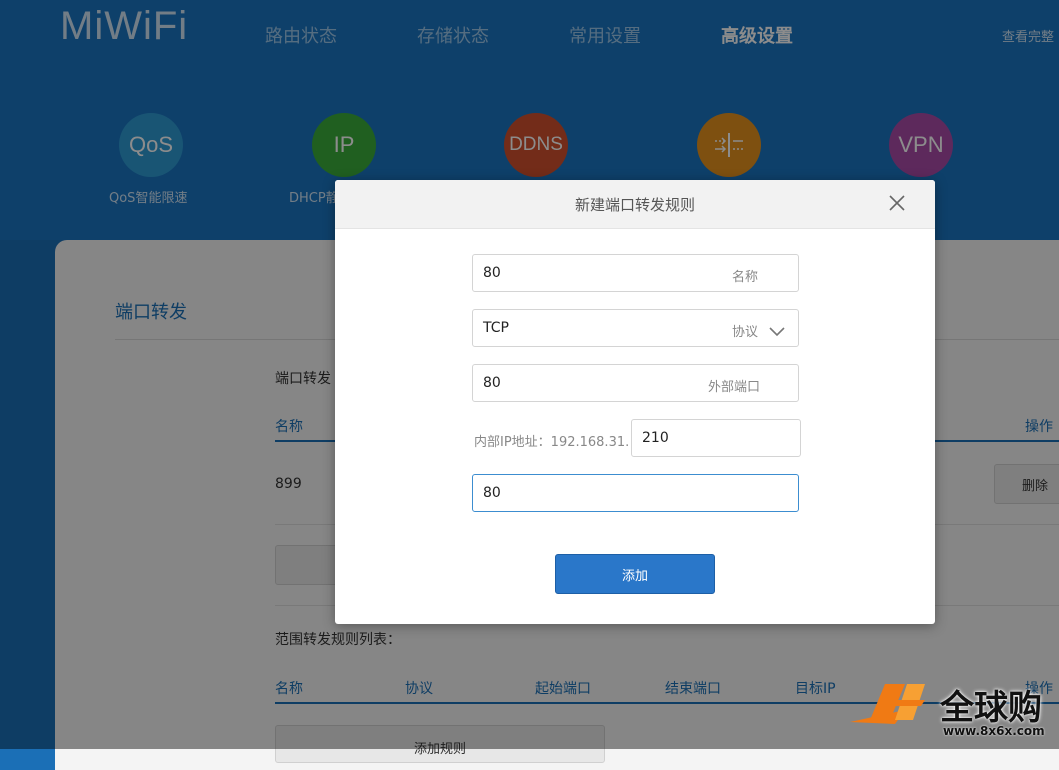  Describe the element at coordinates (991, 708) in the screenshot. I see `watermark-text: 全球购` at that location.